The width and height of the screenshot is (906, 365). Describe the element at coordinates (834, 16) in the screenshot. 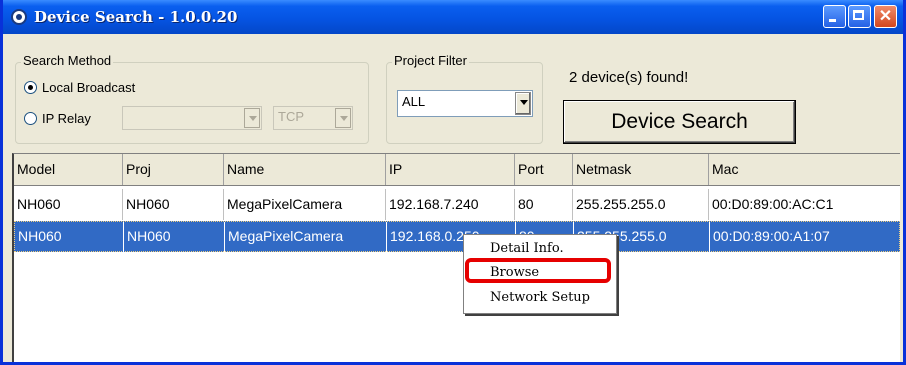

I see `minimize-button` at that location.